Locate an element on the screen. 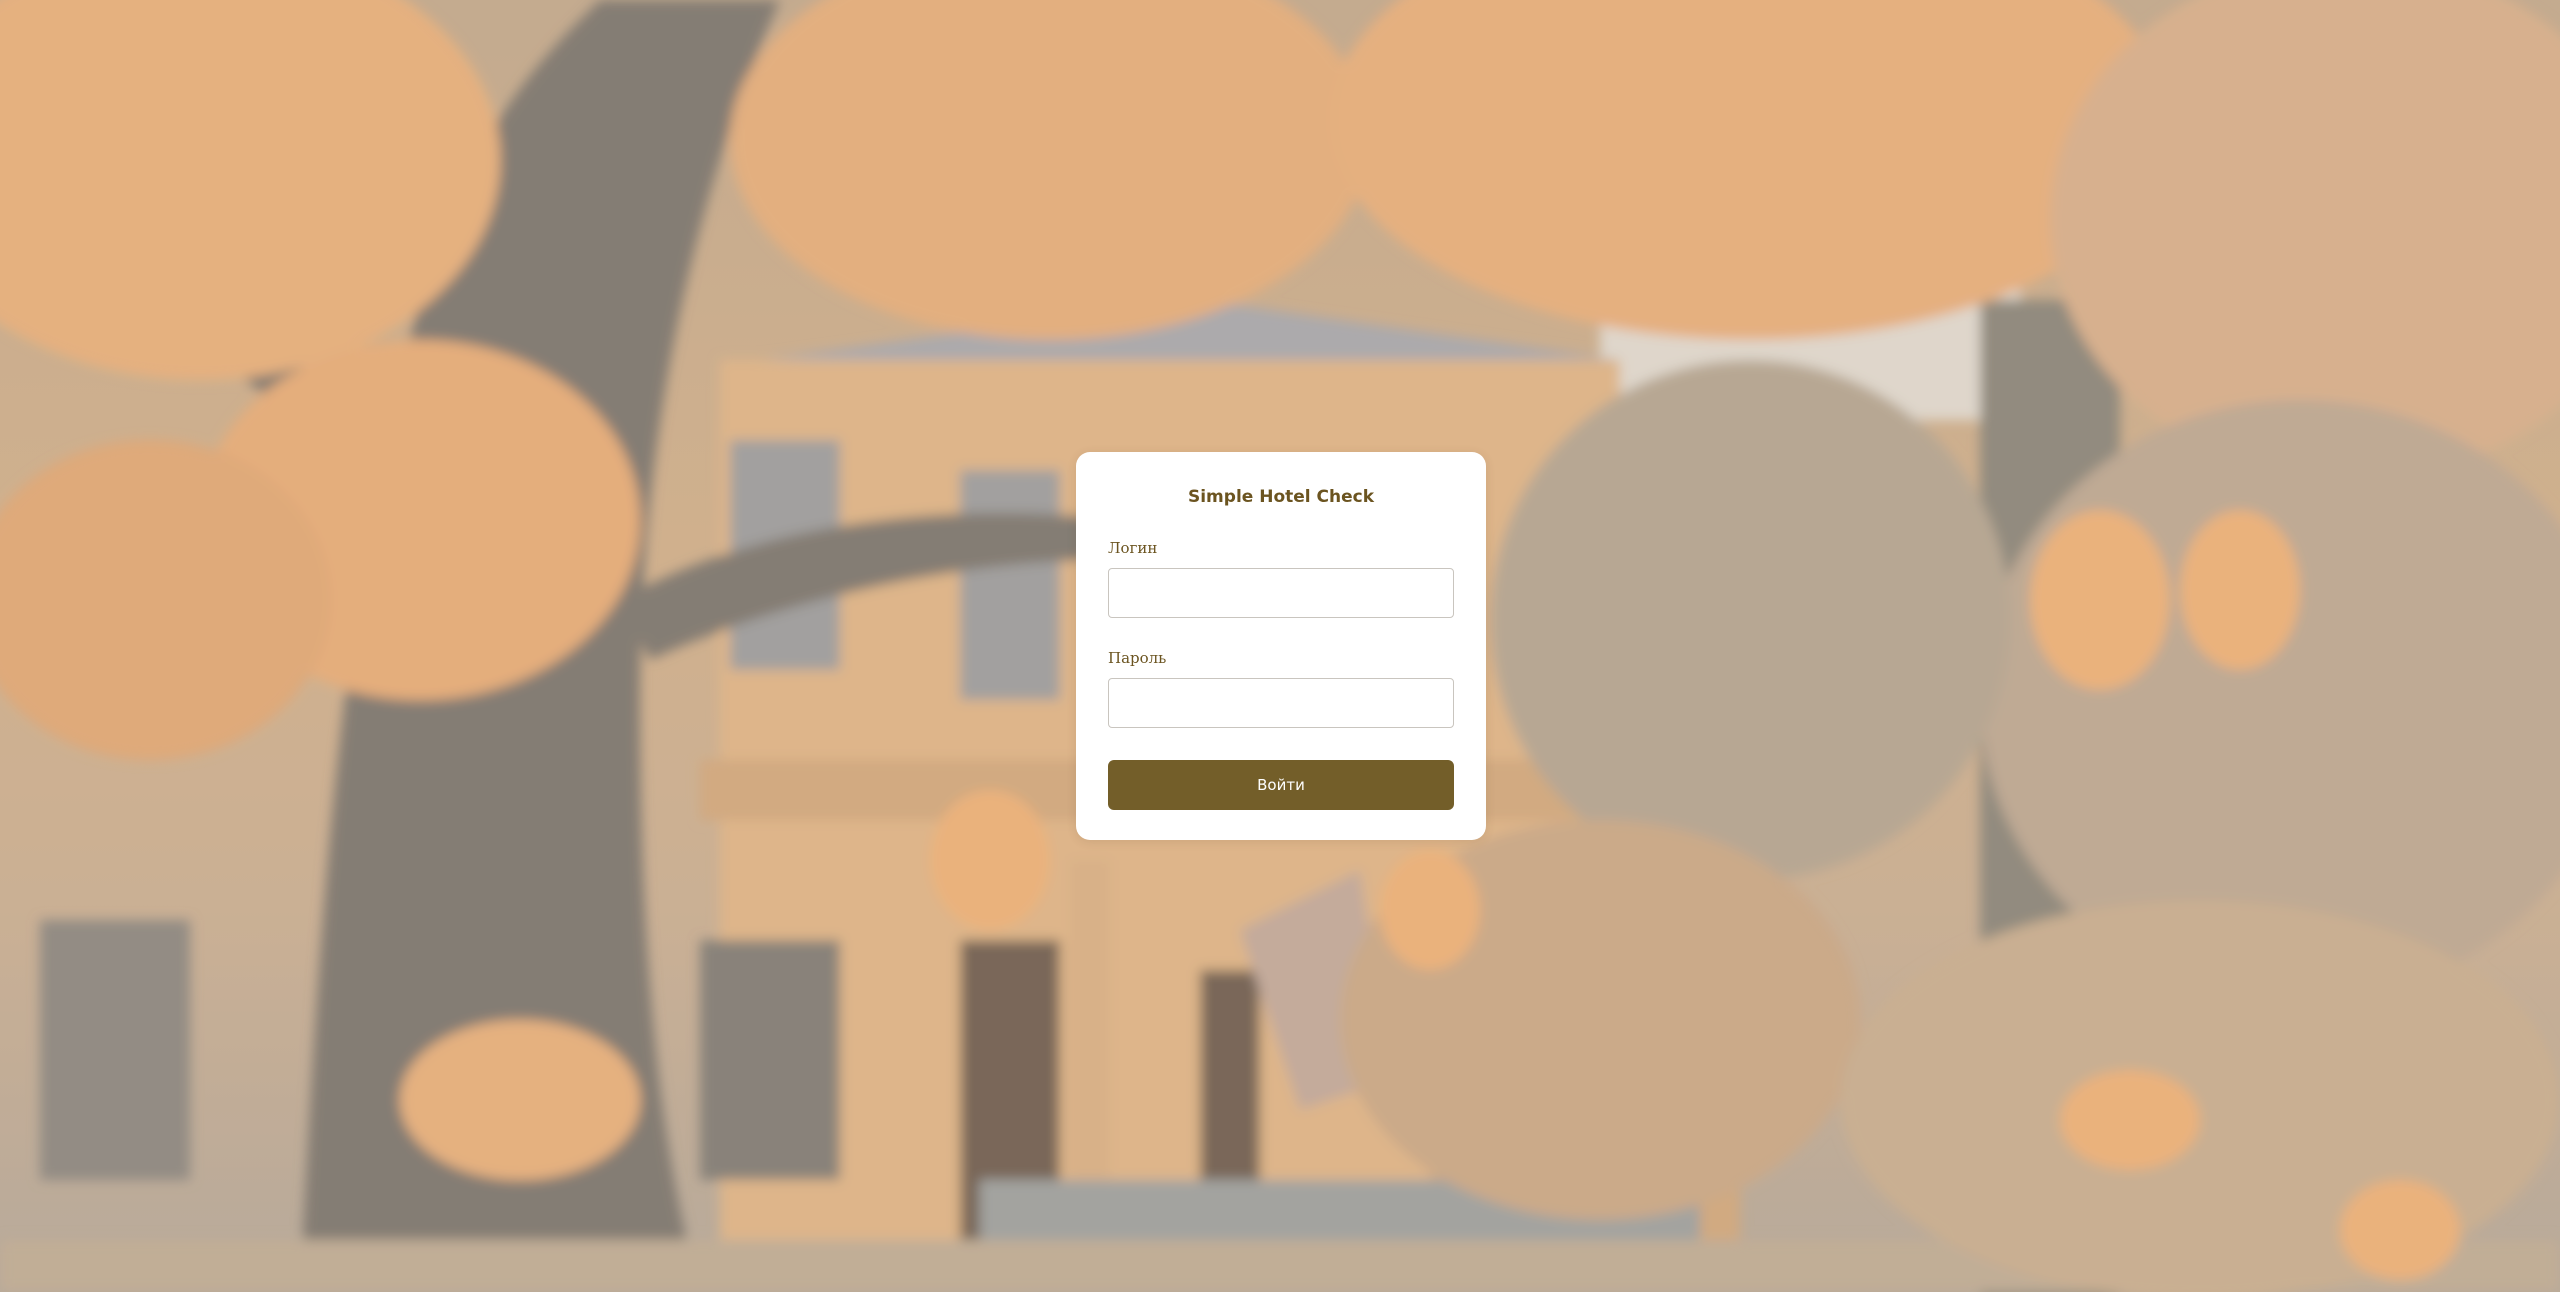 This screenshot has width=2560, height=1292. password-label: Пароль is located at coordinates (1137, 658).